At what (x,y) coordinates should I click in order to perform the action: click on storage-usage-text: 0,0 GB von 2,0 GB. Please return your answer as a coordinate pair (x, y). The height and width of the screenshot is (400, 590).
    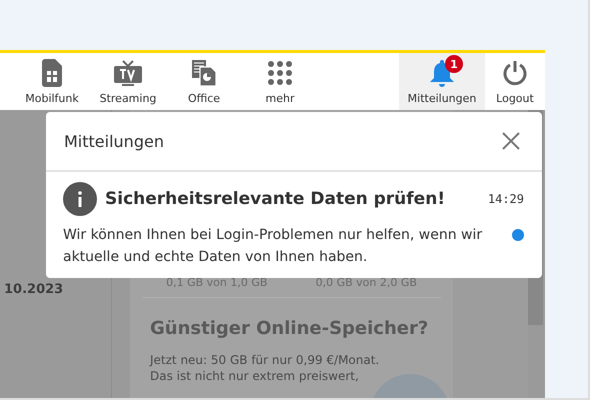
    Looking at the image, I should click on (366, 282).